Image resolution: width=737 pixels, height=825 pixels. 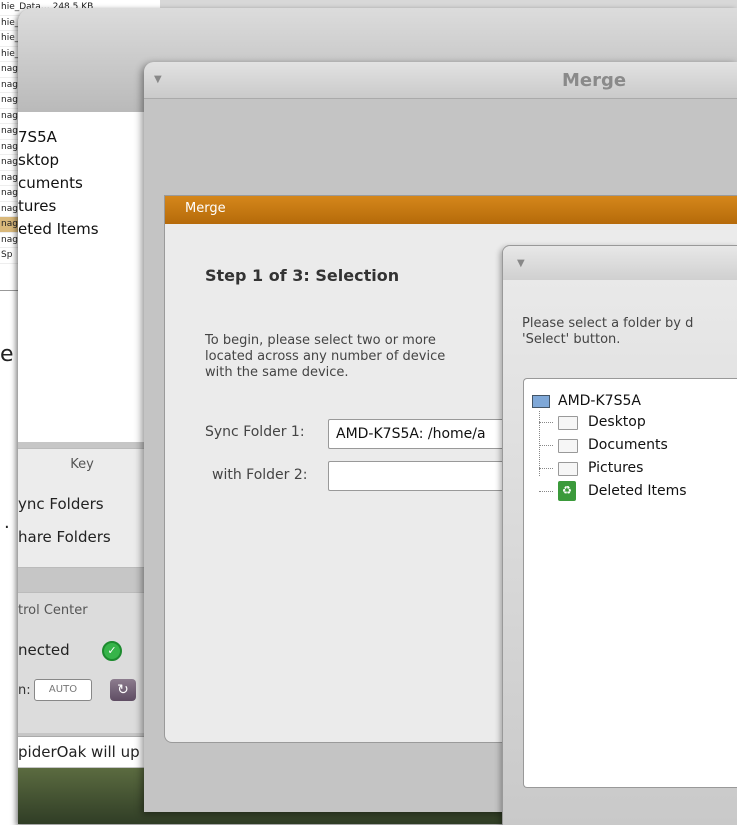 What do you see at coordinates (82, 464) in the screenshot?
I see `key-title: Key` at bounding box center [82, 464].